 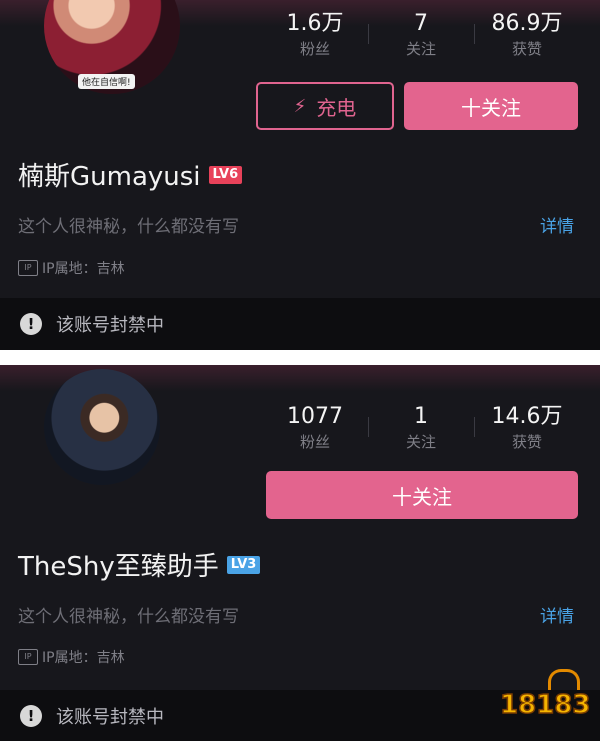 I want to click on level-badge: LV6, so click(x=225, y=174).